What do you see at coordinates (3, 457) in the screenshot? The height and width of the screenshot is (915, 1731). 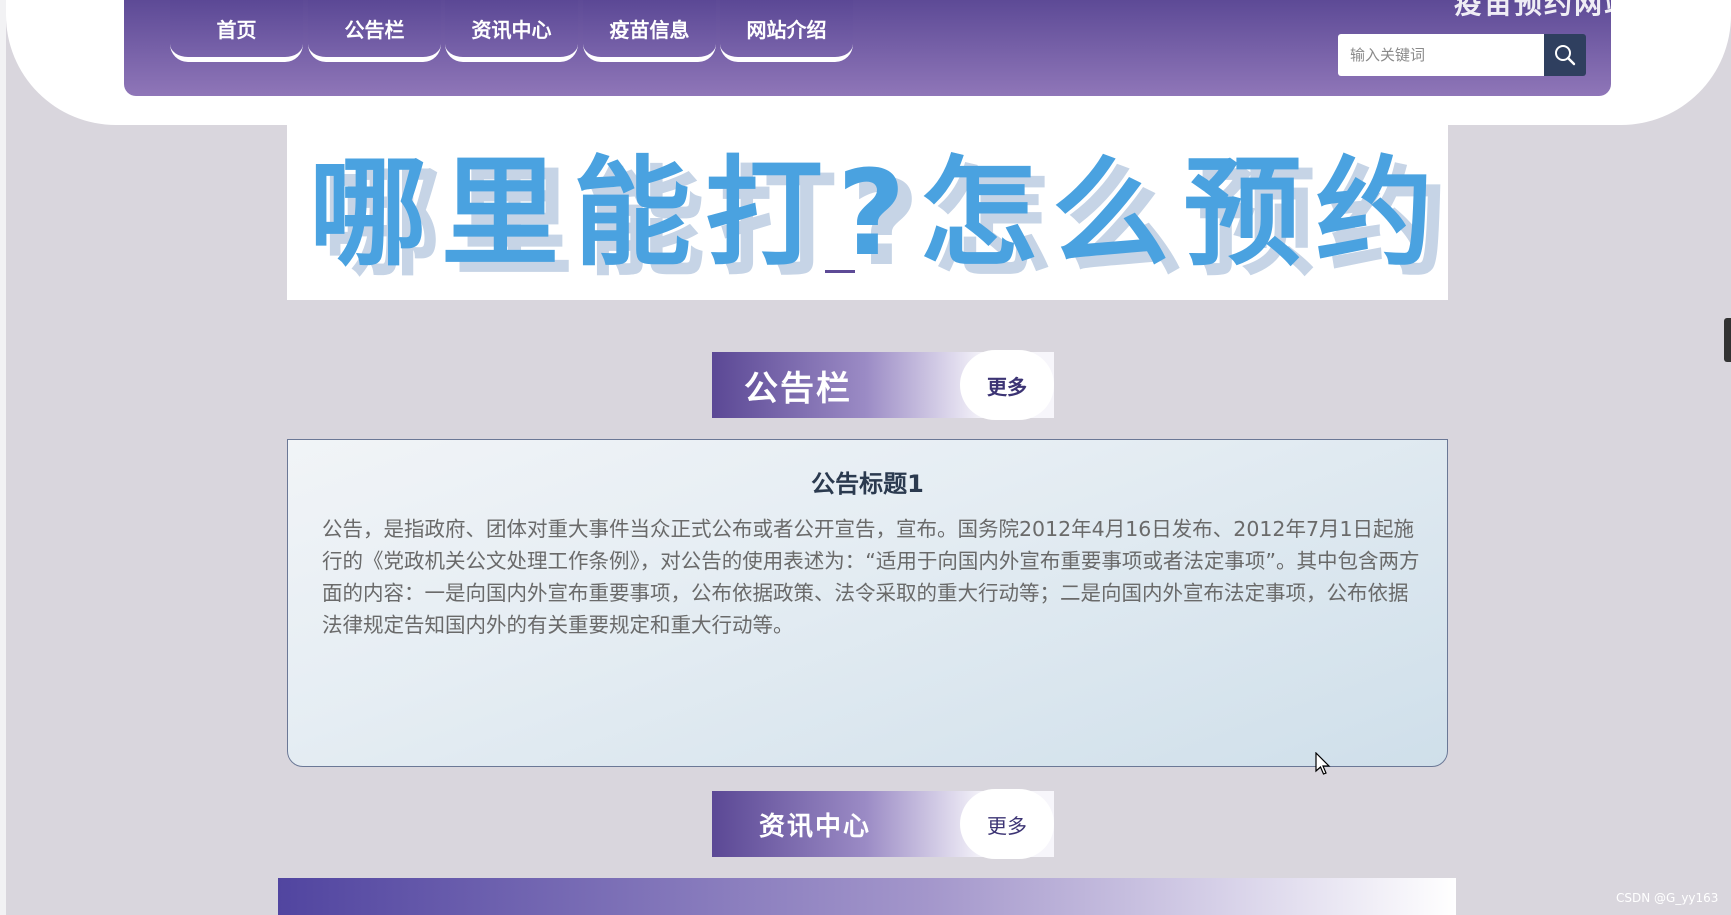 I see `window-left-edge` at bounding box center [3, 457].